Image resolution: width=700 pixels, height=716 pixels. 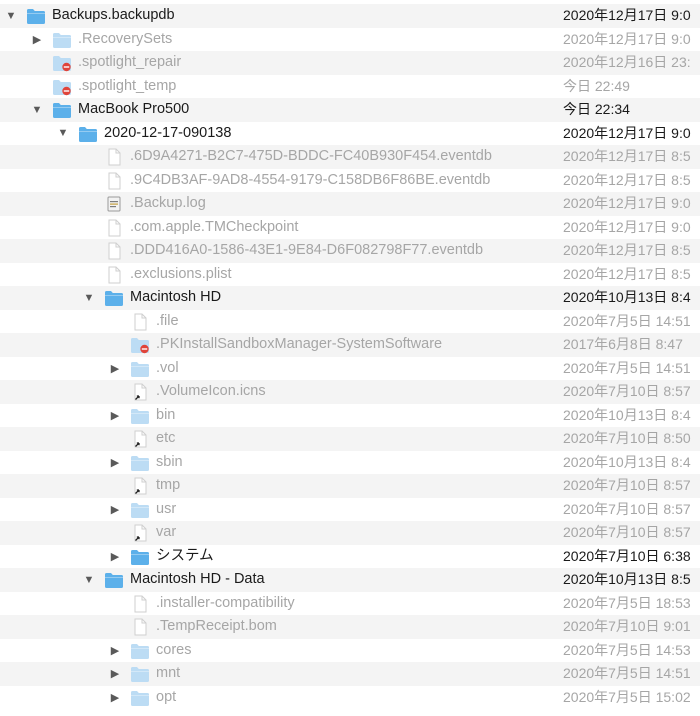 What do you see at coordinates (211, 391) in the screenshot?
I see `item-name: .VolumeIcon.icns` at bounding box center [211, 391].